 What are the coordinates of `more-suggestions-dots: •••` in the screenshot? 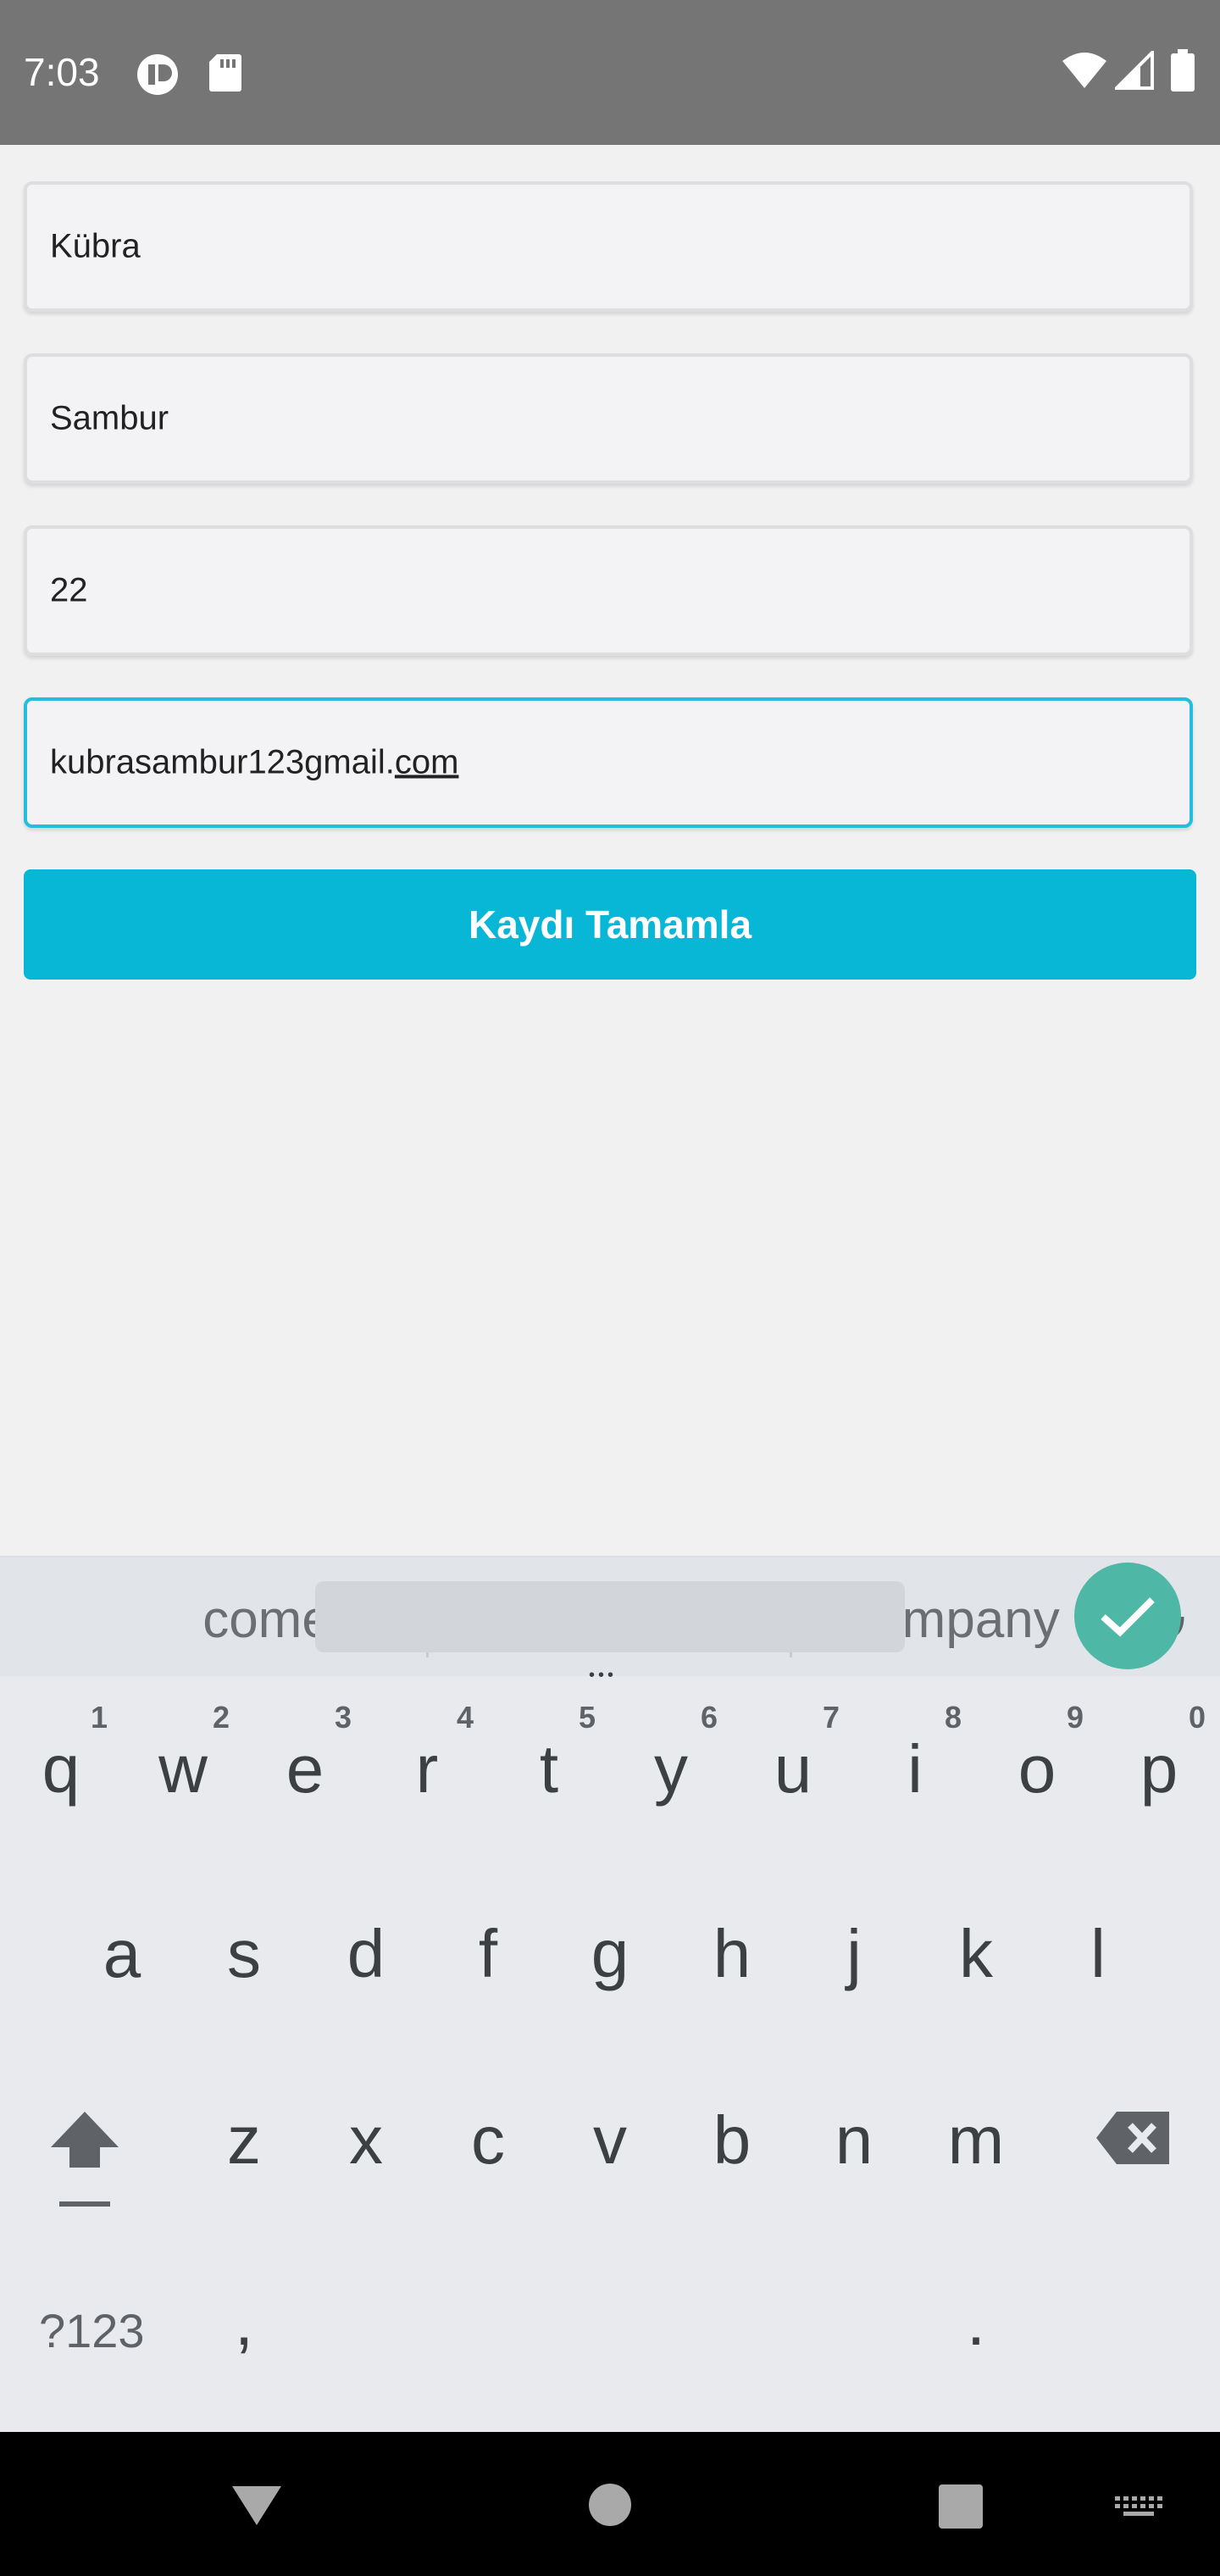 It's located at (603, 1675).